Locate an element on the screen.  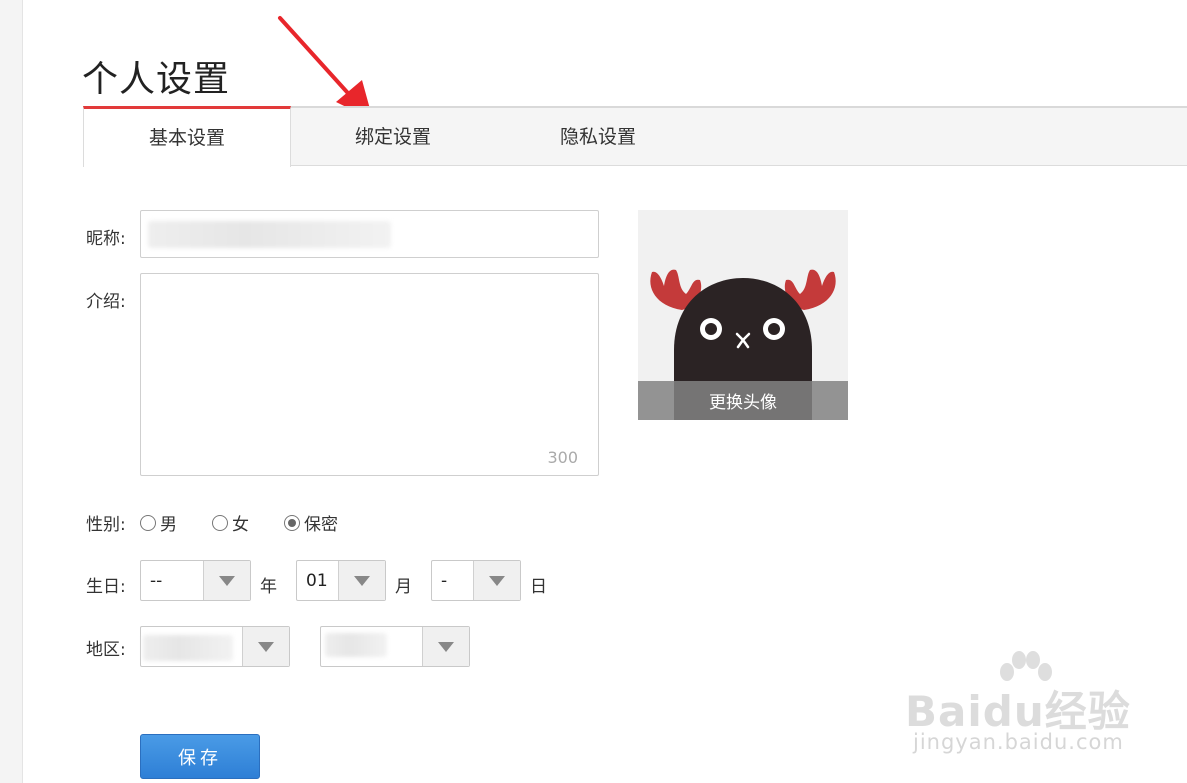
gender-option-label: 男 is located at coordinates (168, 525).